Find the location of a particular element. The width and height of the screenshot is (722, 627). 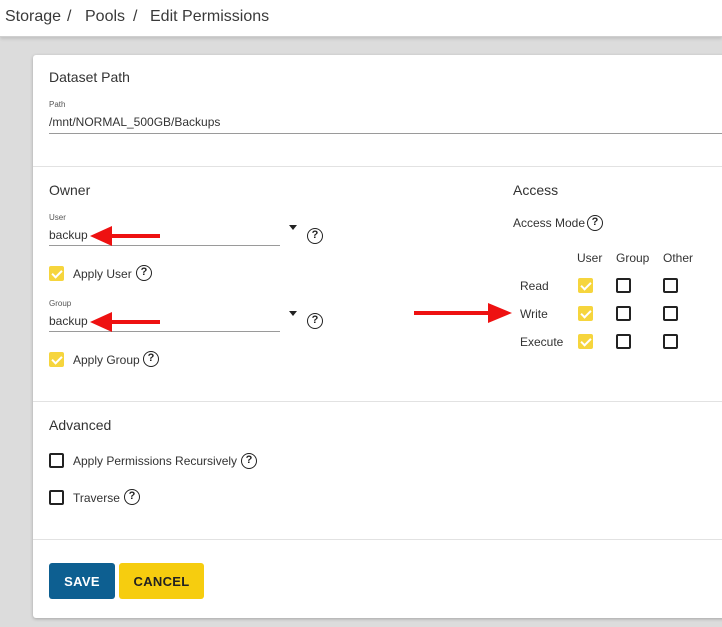

access-column-user: User is located at coordinates (590, 258).